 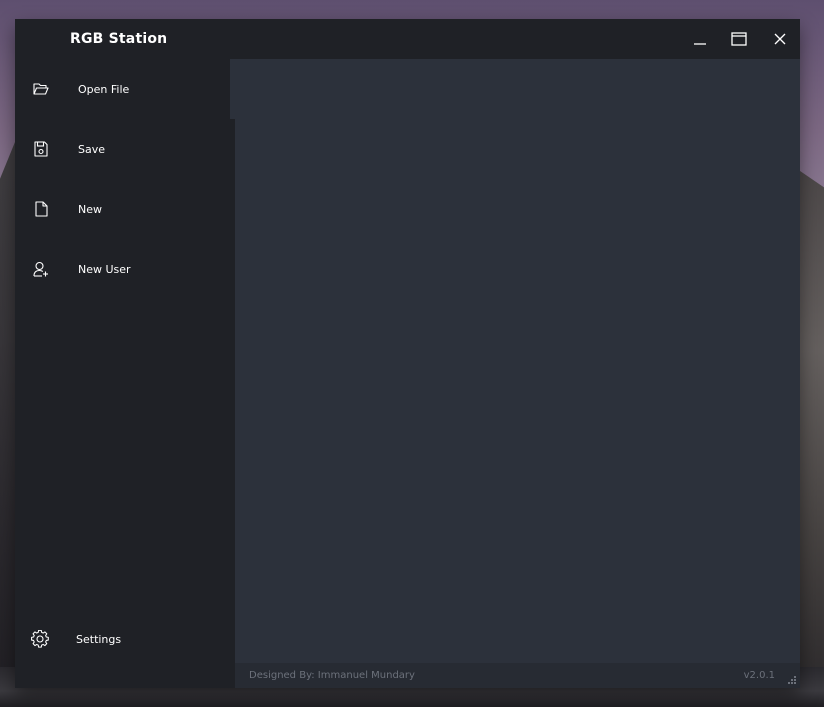 What do you see at coordinates (125, 639) in the screenshot?
I see `sidebar-item-settings: Settings` at bounding box center [125, 639].